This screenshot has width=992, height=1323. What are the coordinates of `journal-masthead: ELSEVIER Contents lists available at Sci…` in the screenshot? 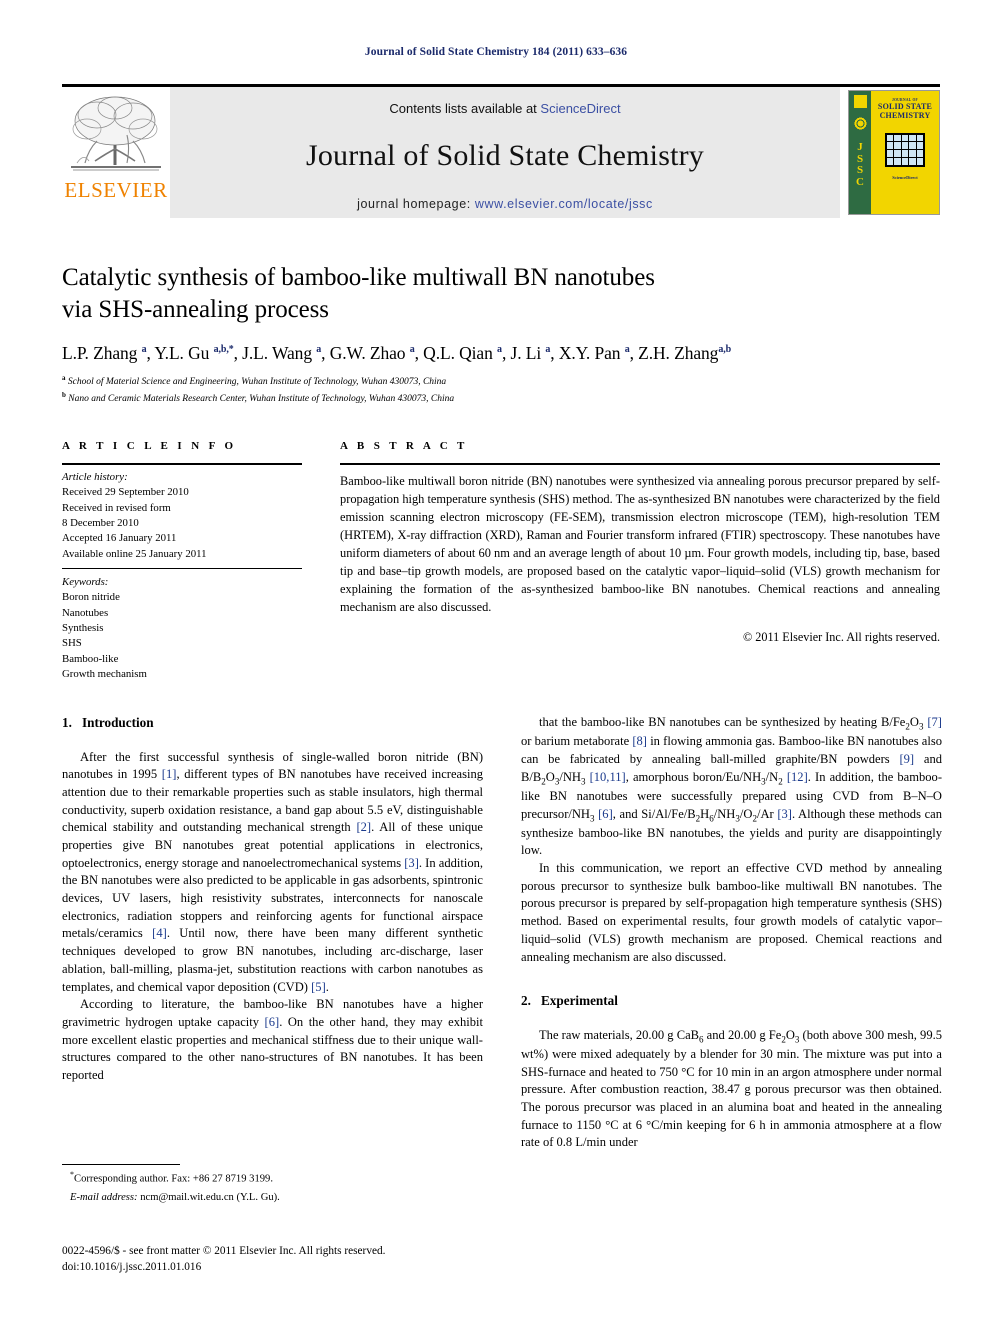 It's located at (501, 151).